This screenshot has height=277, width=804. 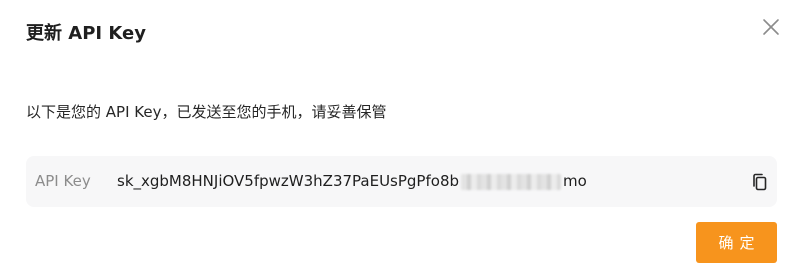 I want to click on api-key-label: API Key, so click(x=63, y=181).